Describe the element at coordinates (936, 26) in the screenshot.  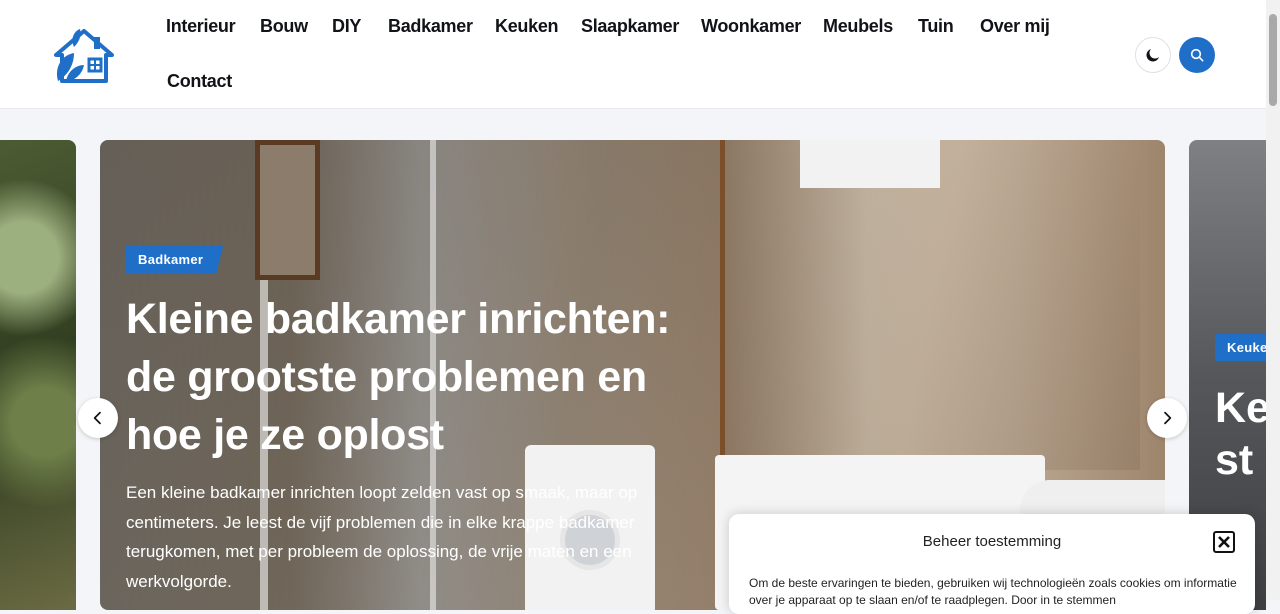
I see `nav-item-tuin: Tuin` at that location.